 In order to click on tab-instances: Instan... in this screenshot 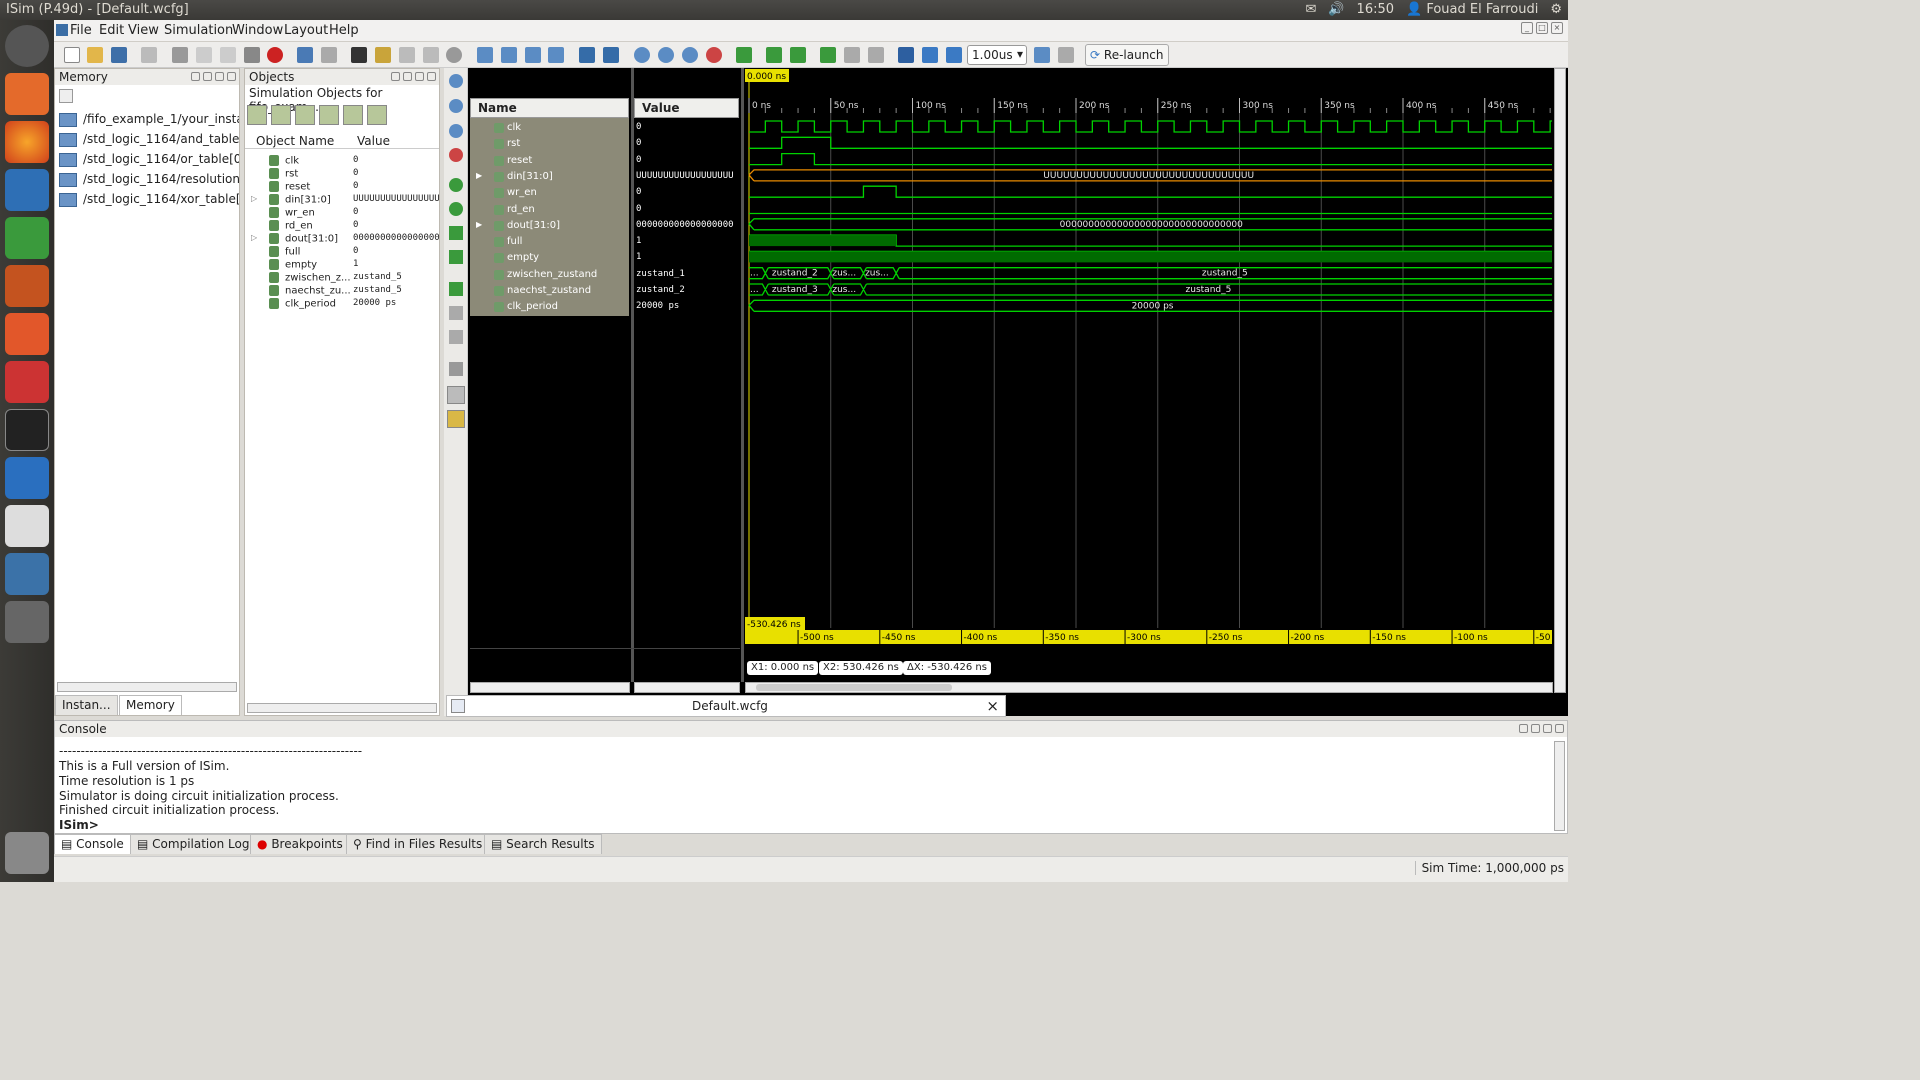, I will do `click(86, 705)`.